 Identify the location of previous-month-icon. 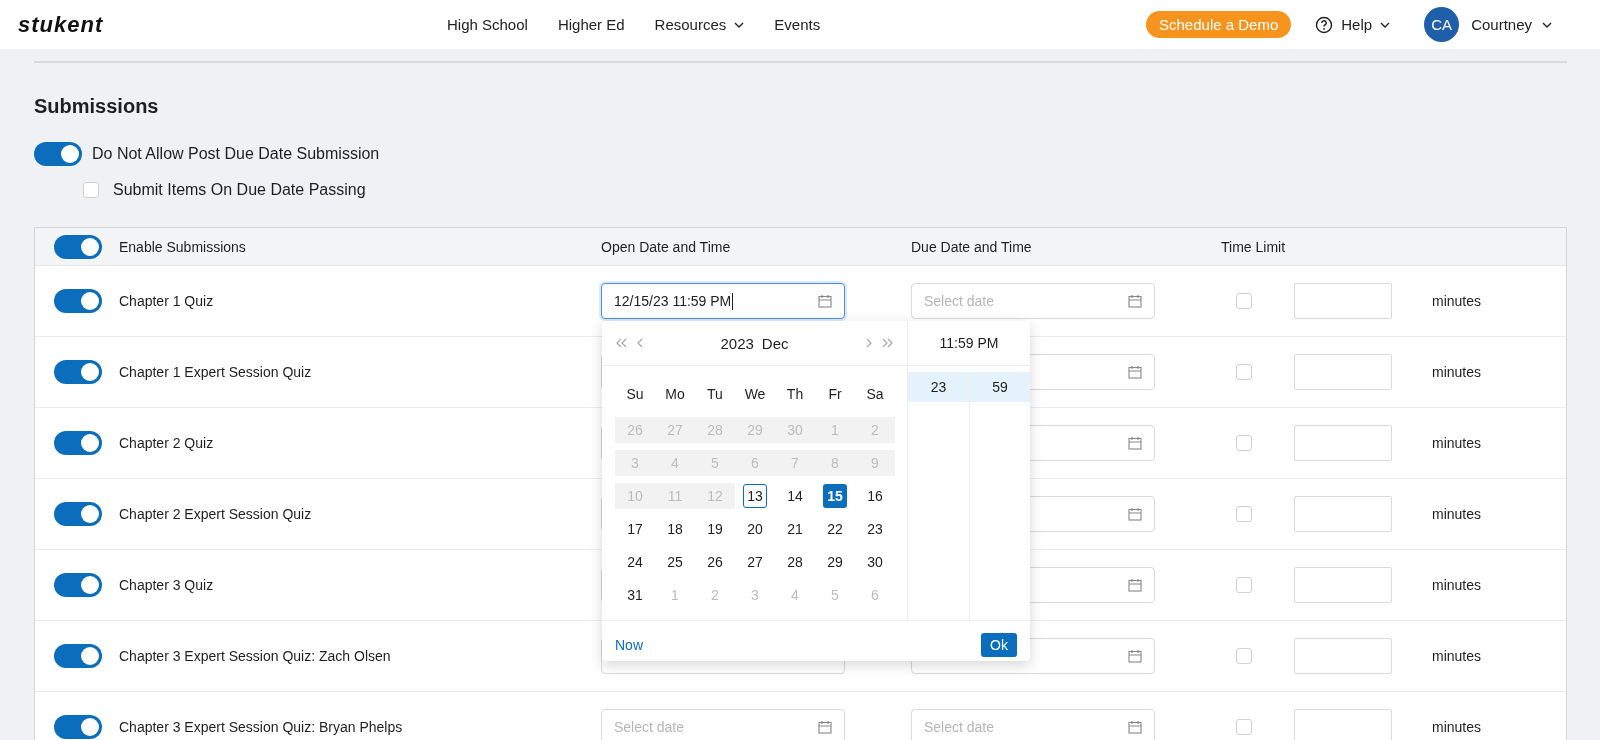
(640, 343).